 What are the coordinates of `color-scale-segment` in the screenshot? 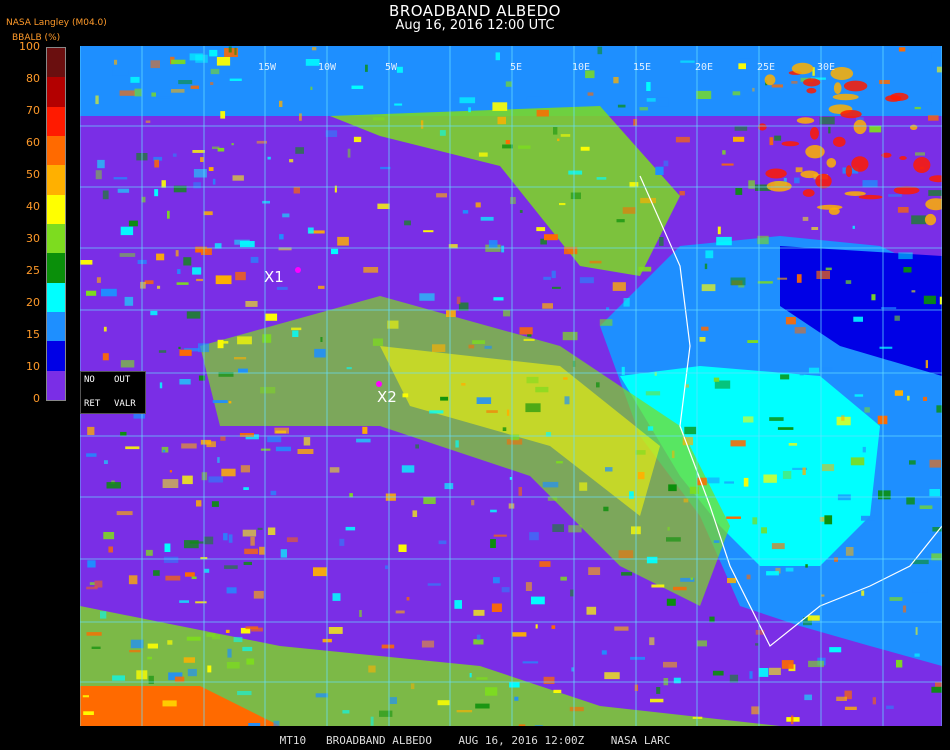 It's located at (56, 356).